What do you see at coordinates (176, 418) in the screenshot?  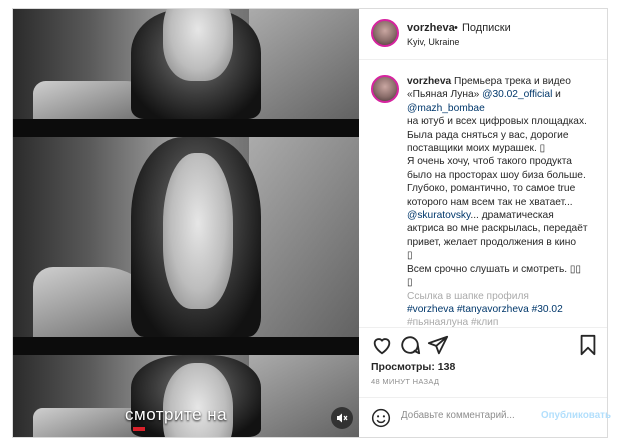 I see `video-subtitle: смотрите на` at bounding box center [176, 418].